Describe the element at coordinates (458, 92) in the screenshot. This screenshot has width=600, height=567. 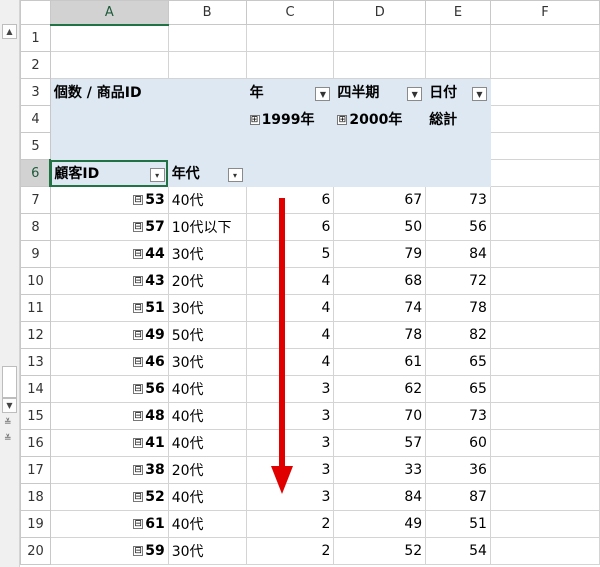
I see `date-field-header: 日付 ▼` at that location.